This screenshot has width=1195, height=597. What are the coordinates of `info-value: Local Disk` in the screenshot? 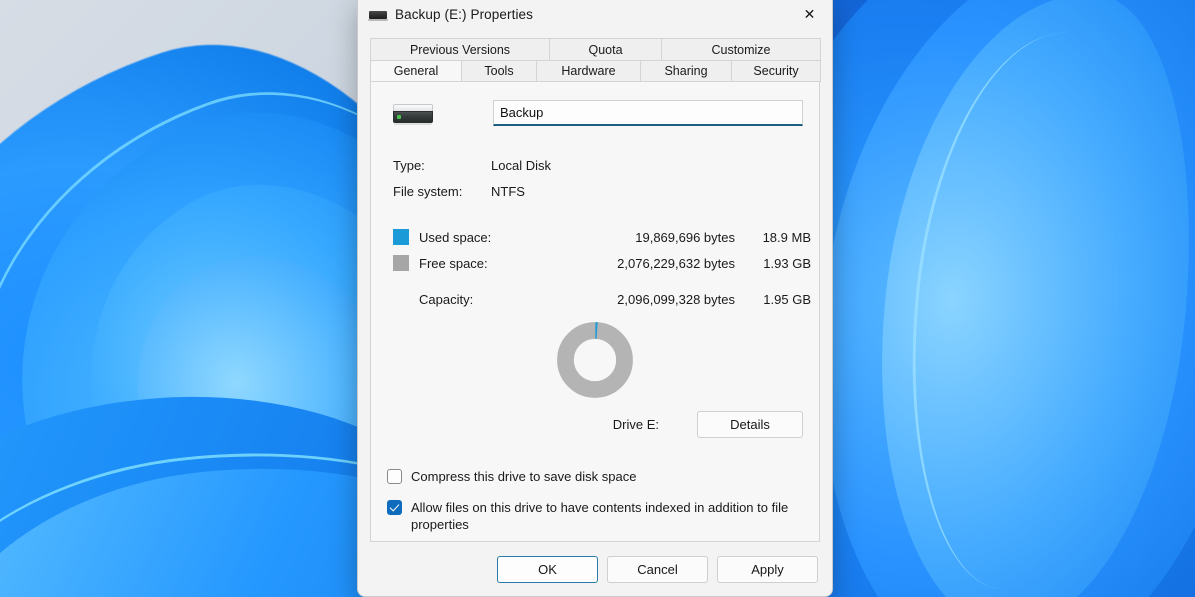 It's located at (521, 165).